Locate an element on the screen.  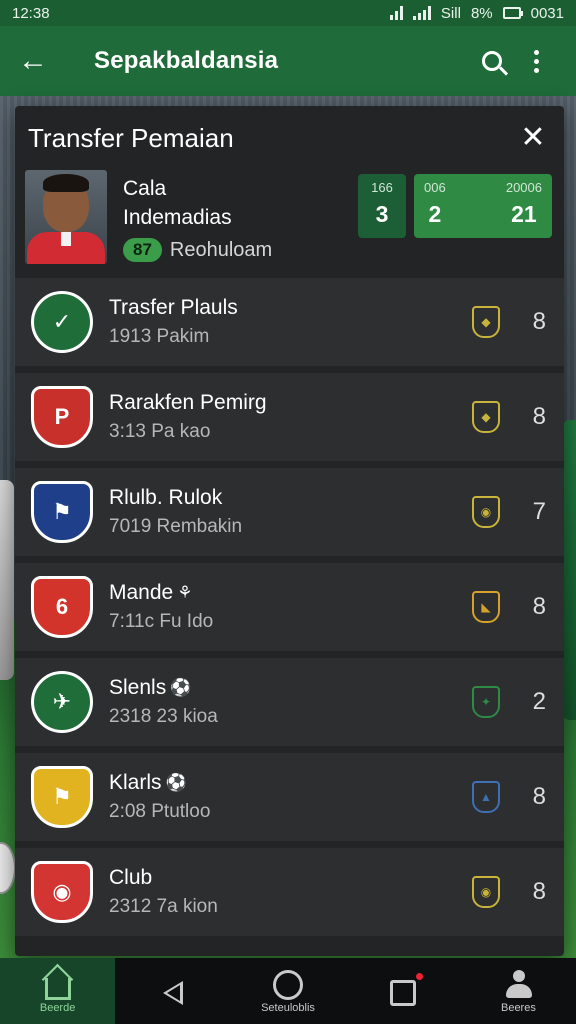
club-crest-icon: ✈ is located at coordinates (62, 702).